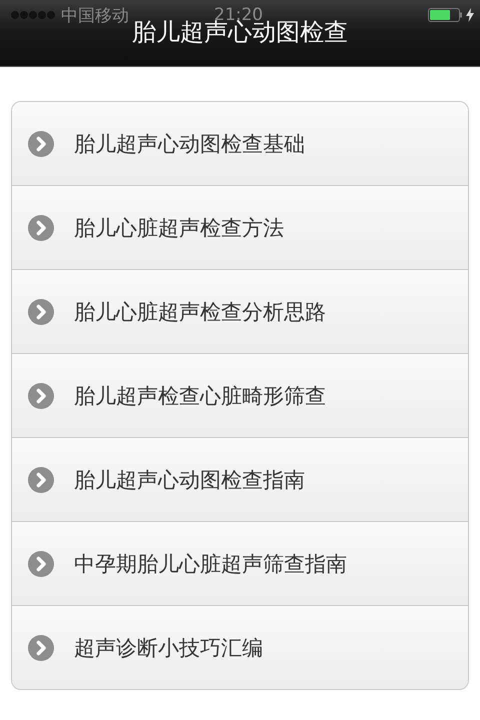 This screenshot has width=480, height=720. I want to click on signal-icon, so click(33, 15).